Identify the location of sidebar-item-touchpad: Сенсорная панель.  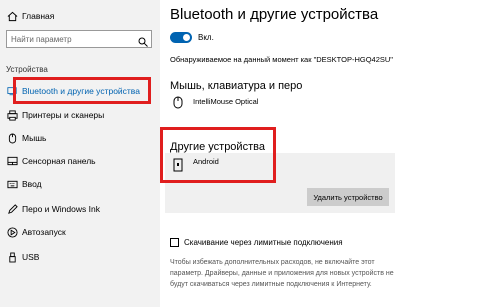
(80, 161).